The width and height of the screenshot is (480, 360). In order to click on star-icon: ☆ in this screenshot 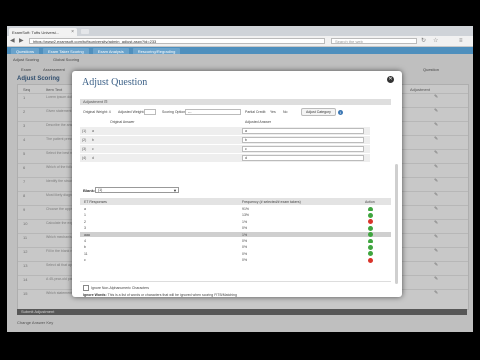, I will do `click(435, 41)`.